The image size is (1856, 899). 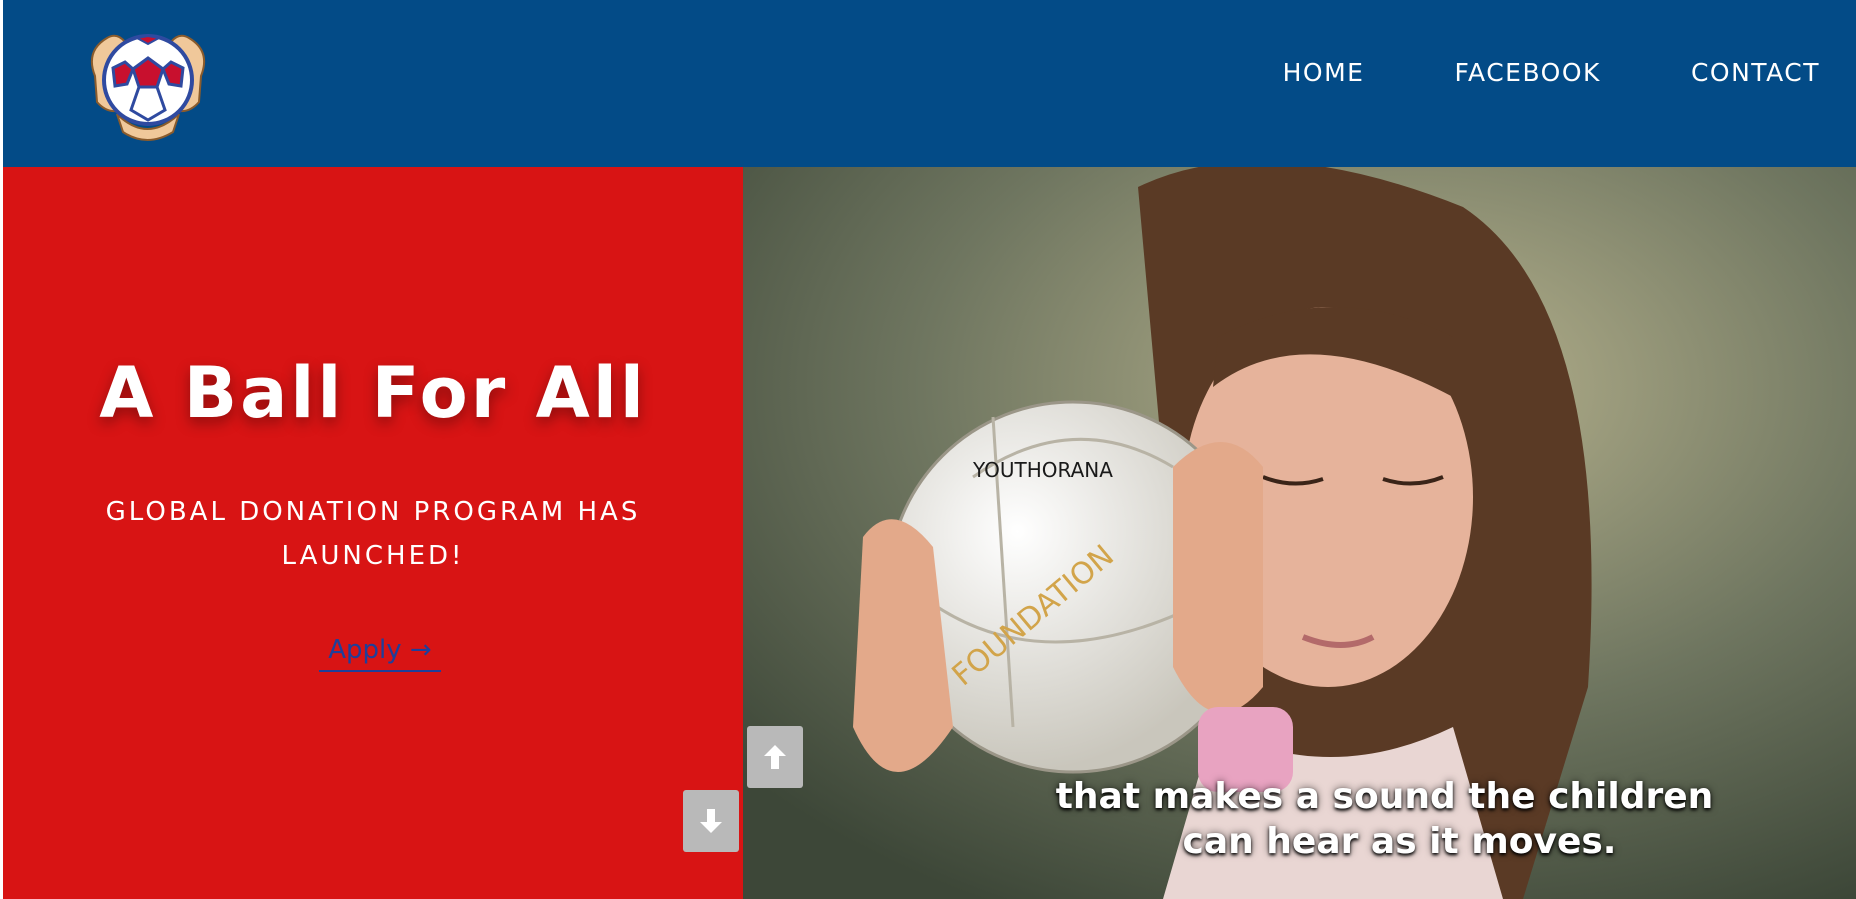 I want to click on nav-home-link: HOME, so click(x=1324, y=73).